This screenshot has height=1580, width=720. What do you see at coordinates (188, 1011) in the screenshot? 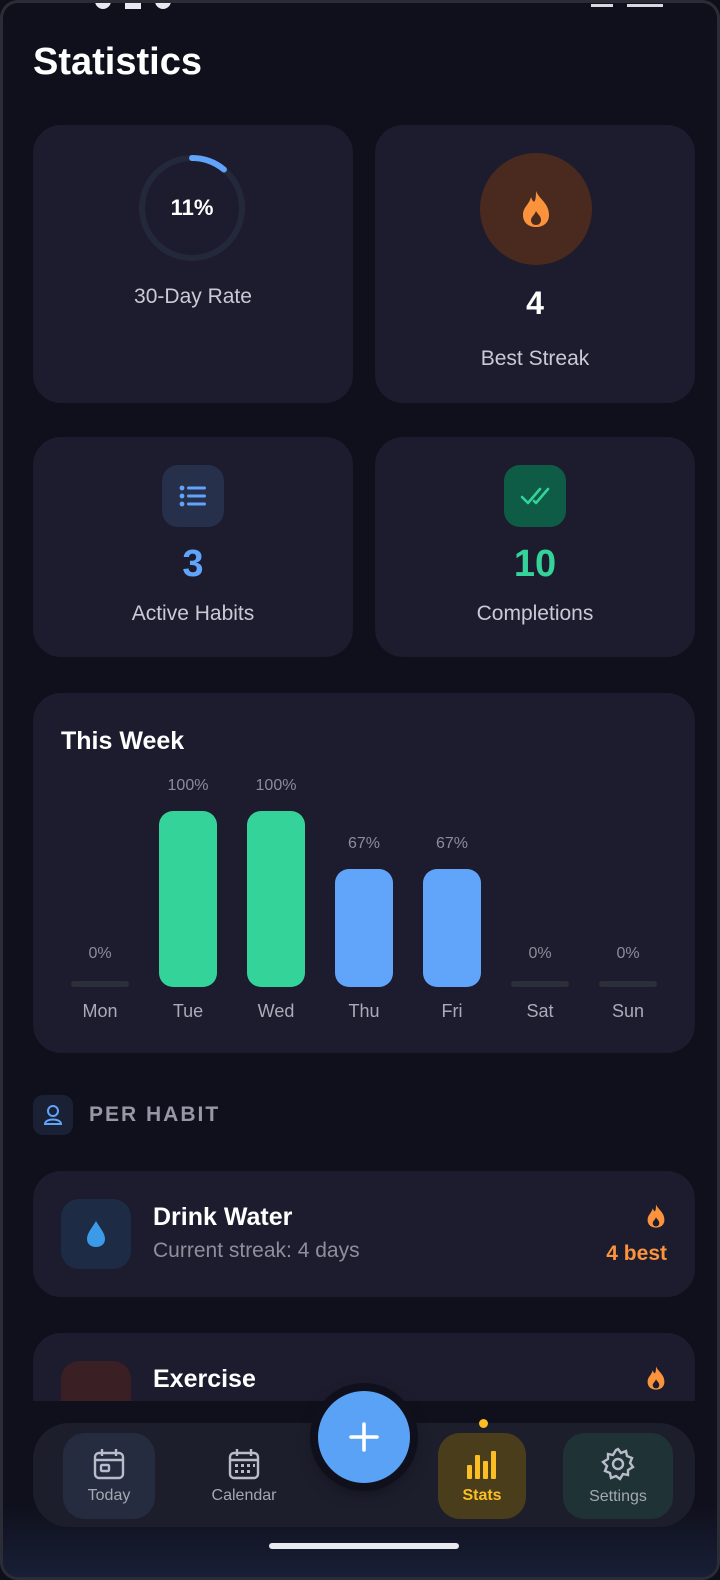
I see `bar-day-label: Tue` at bounding box center [188, 1011].